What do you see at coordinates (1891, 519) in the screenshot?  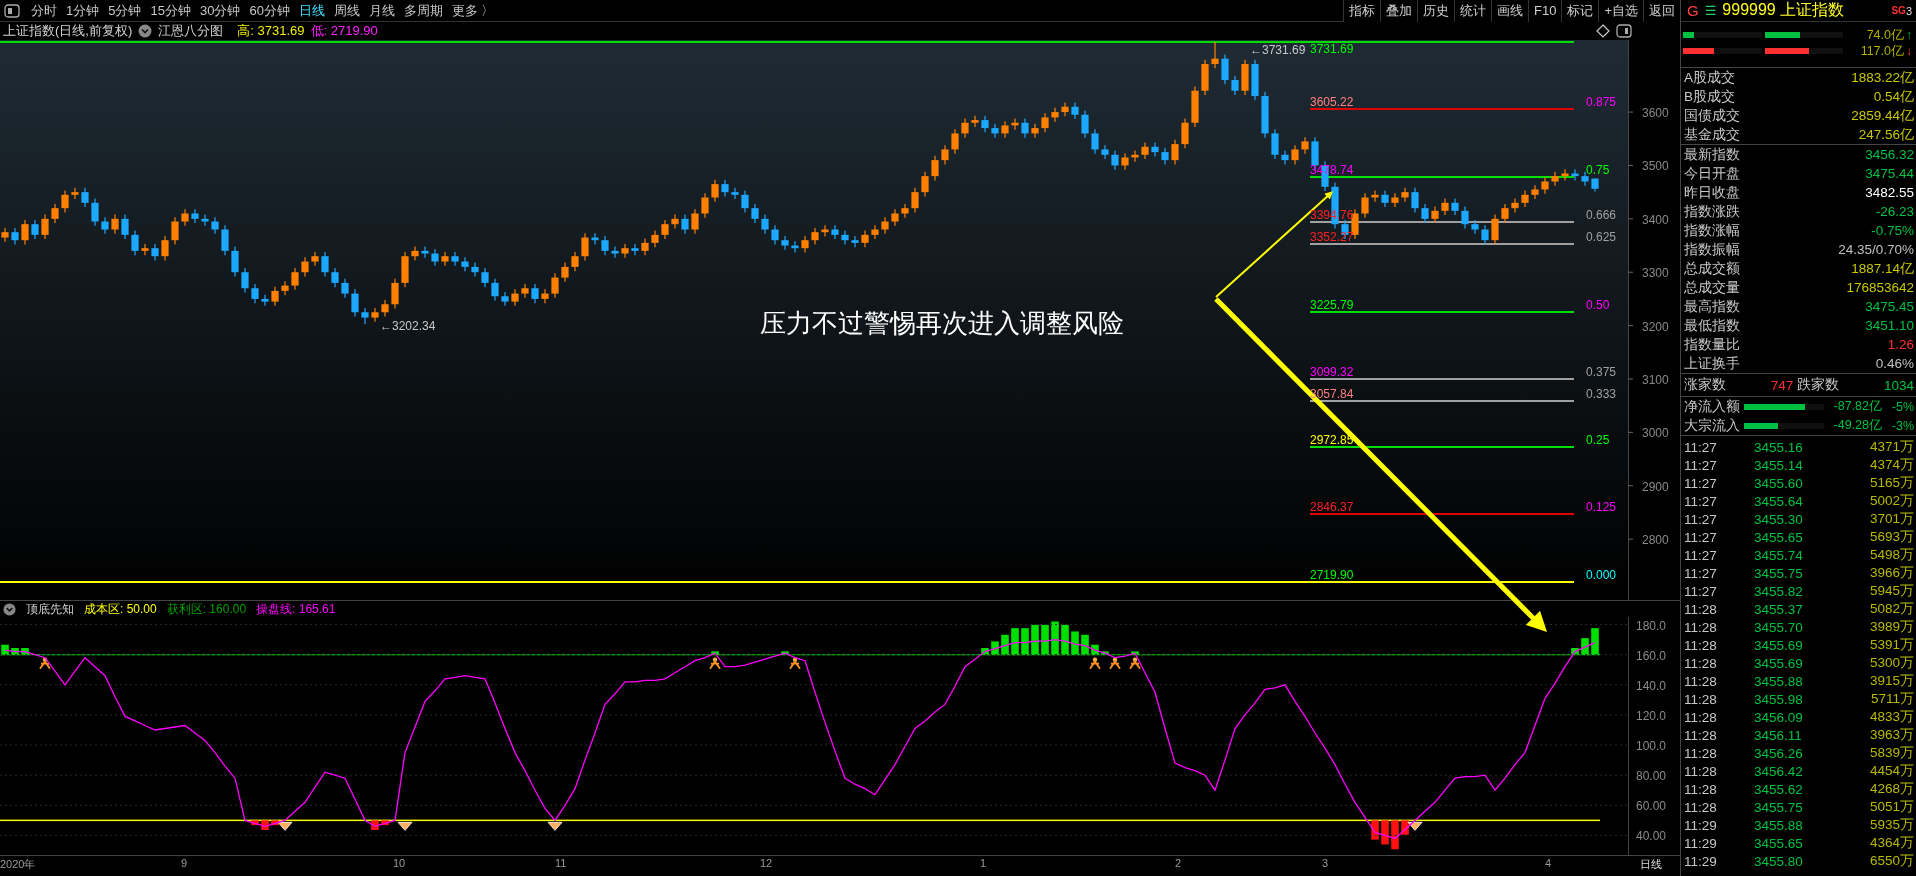 I see `tick-volume: 3701万` at bounding box center [1891, 519].